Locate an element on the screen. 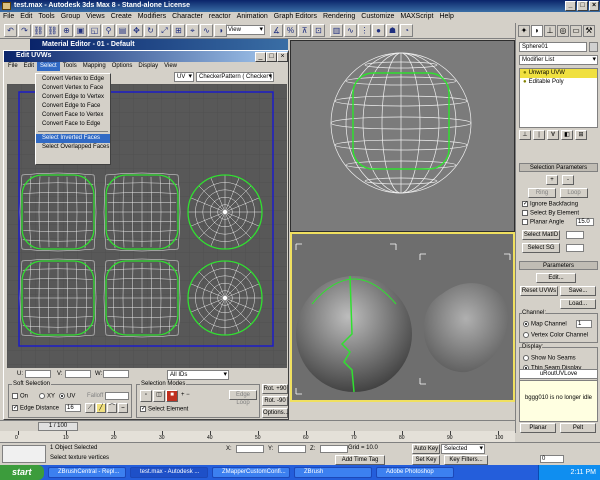 The height and width of the screenshot is (480, 600). ring-button: Ring is located at coordinates (542, 193).